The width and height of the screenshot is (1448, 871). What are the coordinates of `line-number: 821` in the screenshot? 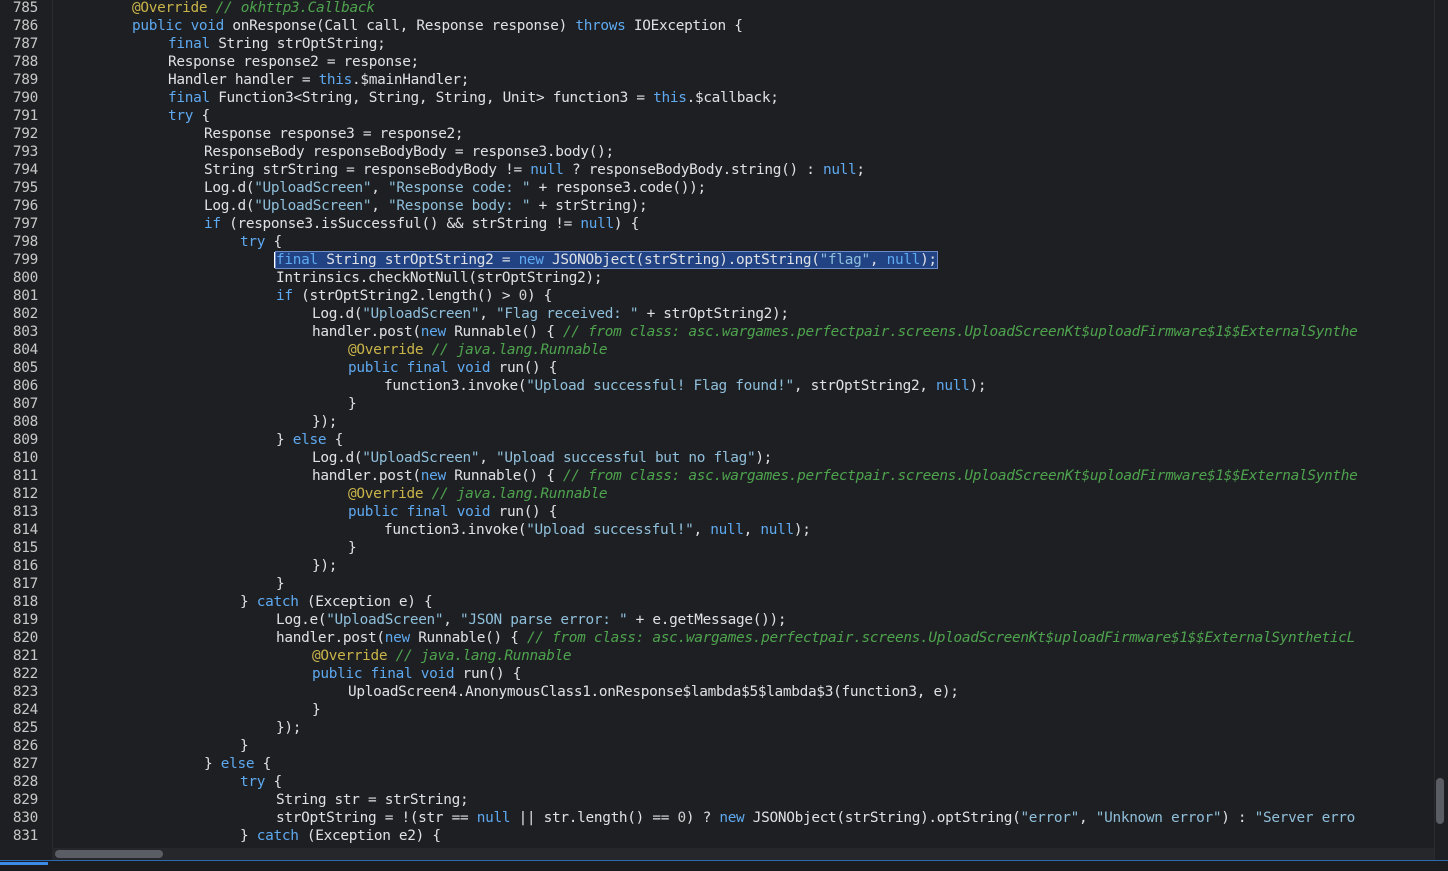 It's located at (25, 656).